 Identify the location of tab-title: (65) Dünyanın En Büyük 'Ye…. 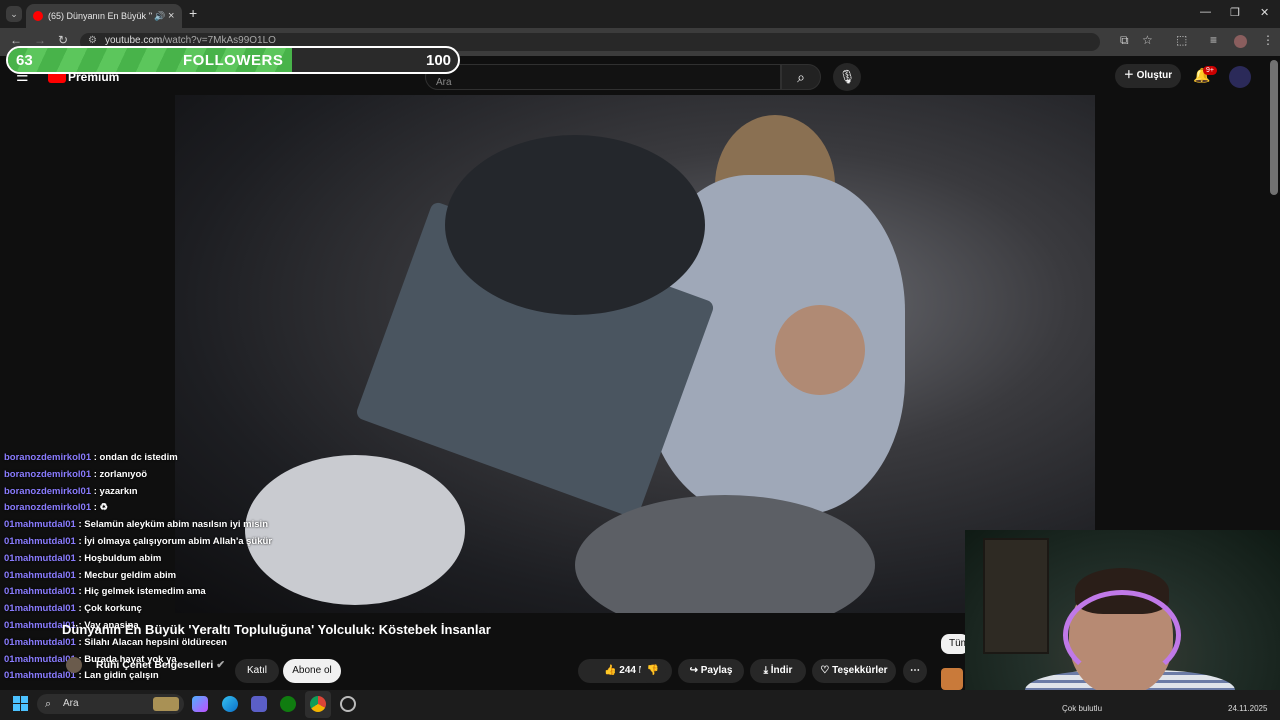
(100, 16).